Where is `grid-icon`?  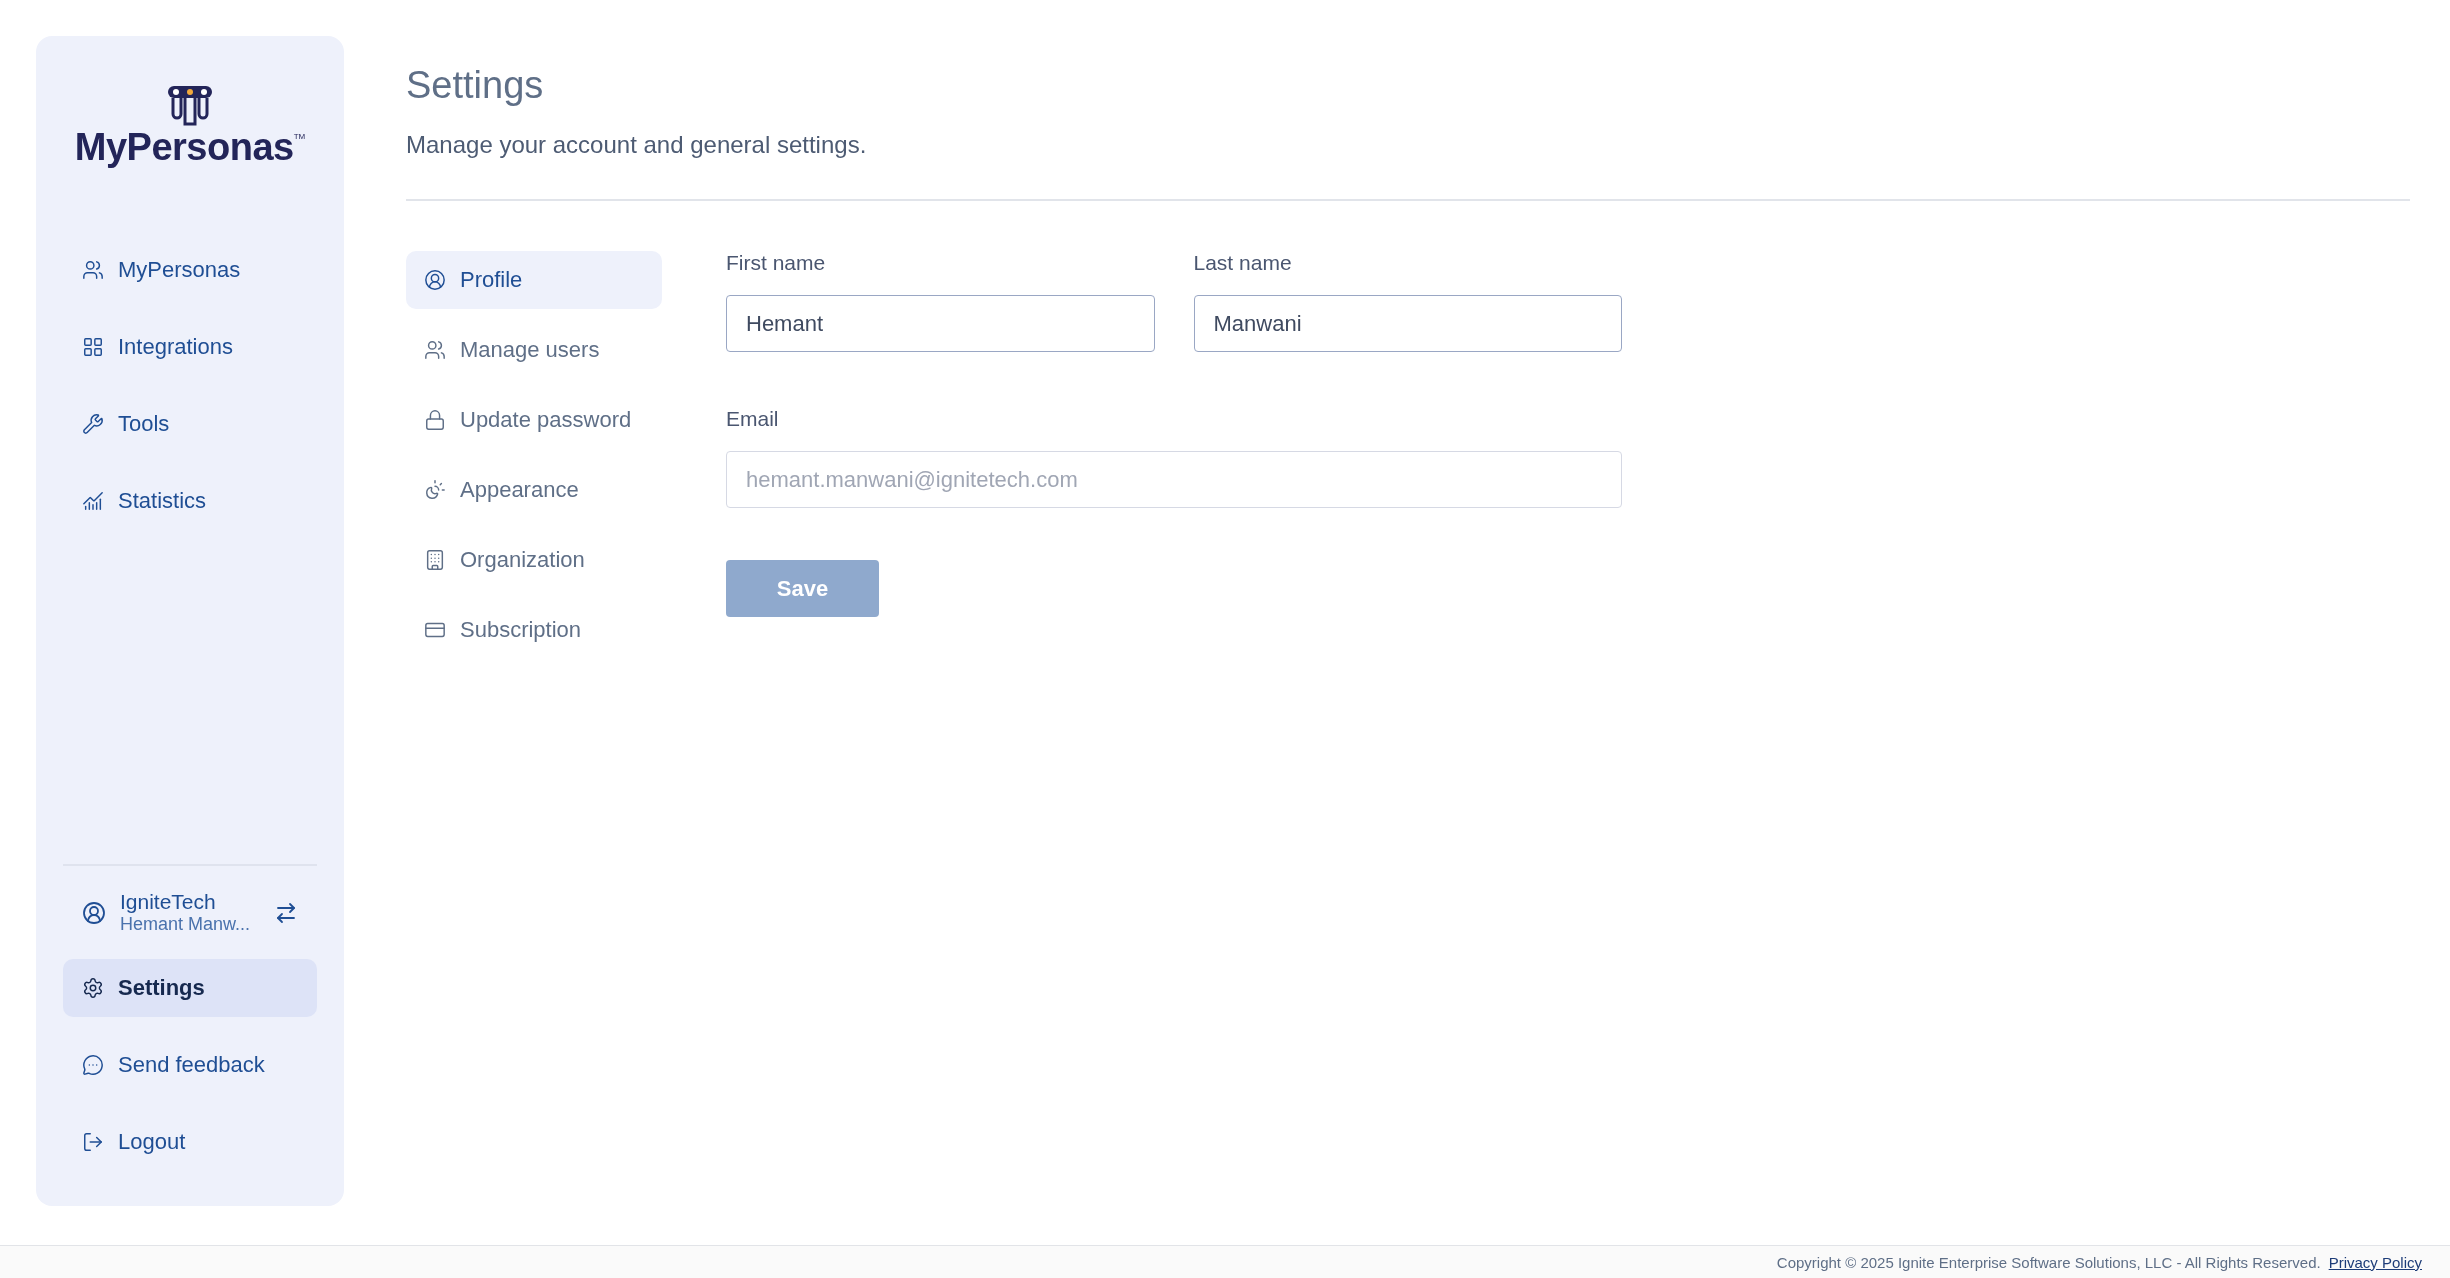
grid-icon is located at coordinates (93, 347).